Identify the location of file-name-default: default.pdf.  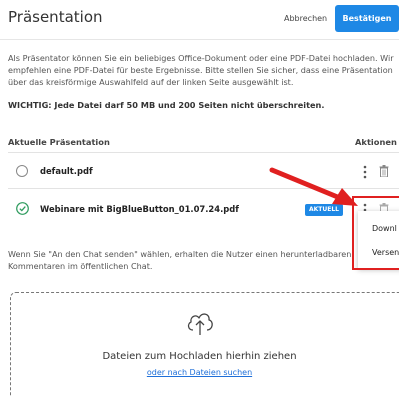
(66, 171).